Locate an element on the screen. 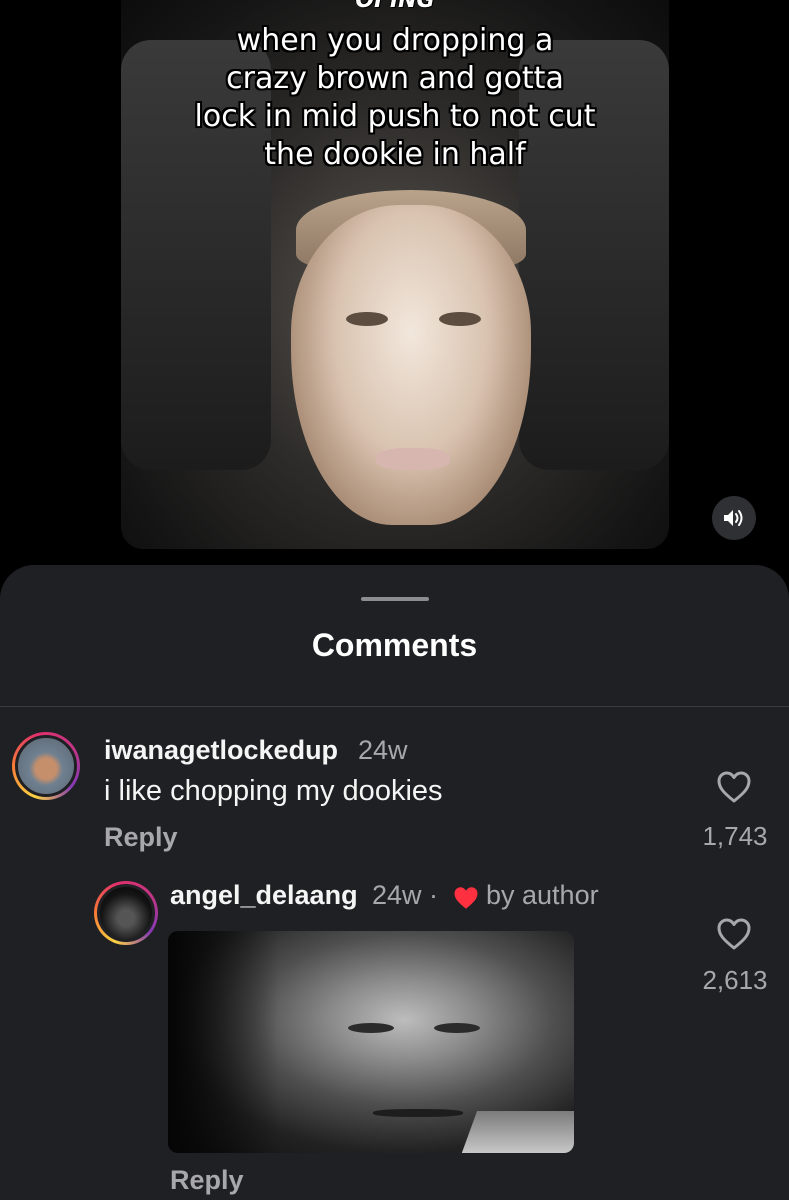 Image resolution: width=789 pixels, height=1200 pixels. sound-toggle-button is located at coordinates (734, 518).